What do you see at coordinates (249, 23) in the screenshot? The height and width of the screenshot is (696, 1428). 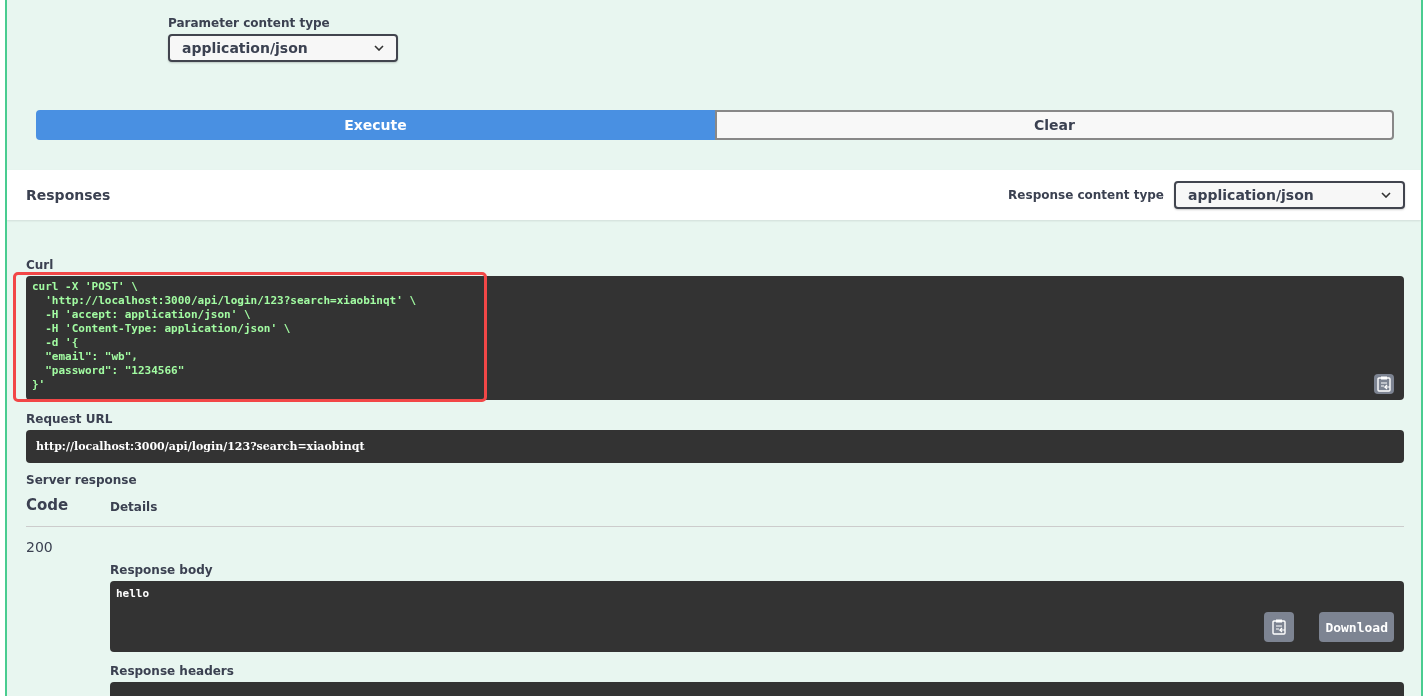 I see `field-label: Parameter content type` at bounding box center [249, 23].